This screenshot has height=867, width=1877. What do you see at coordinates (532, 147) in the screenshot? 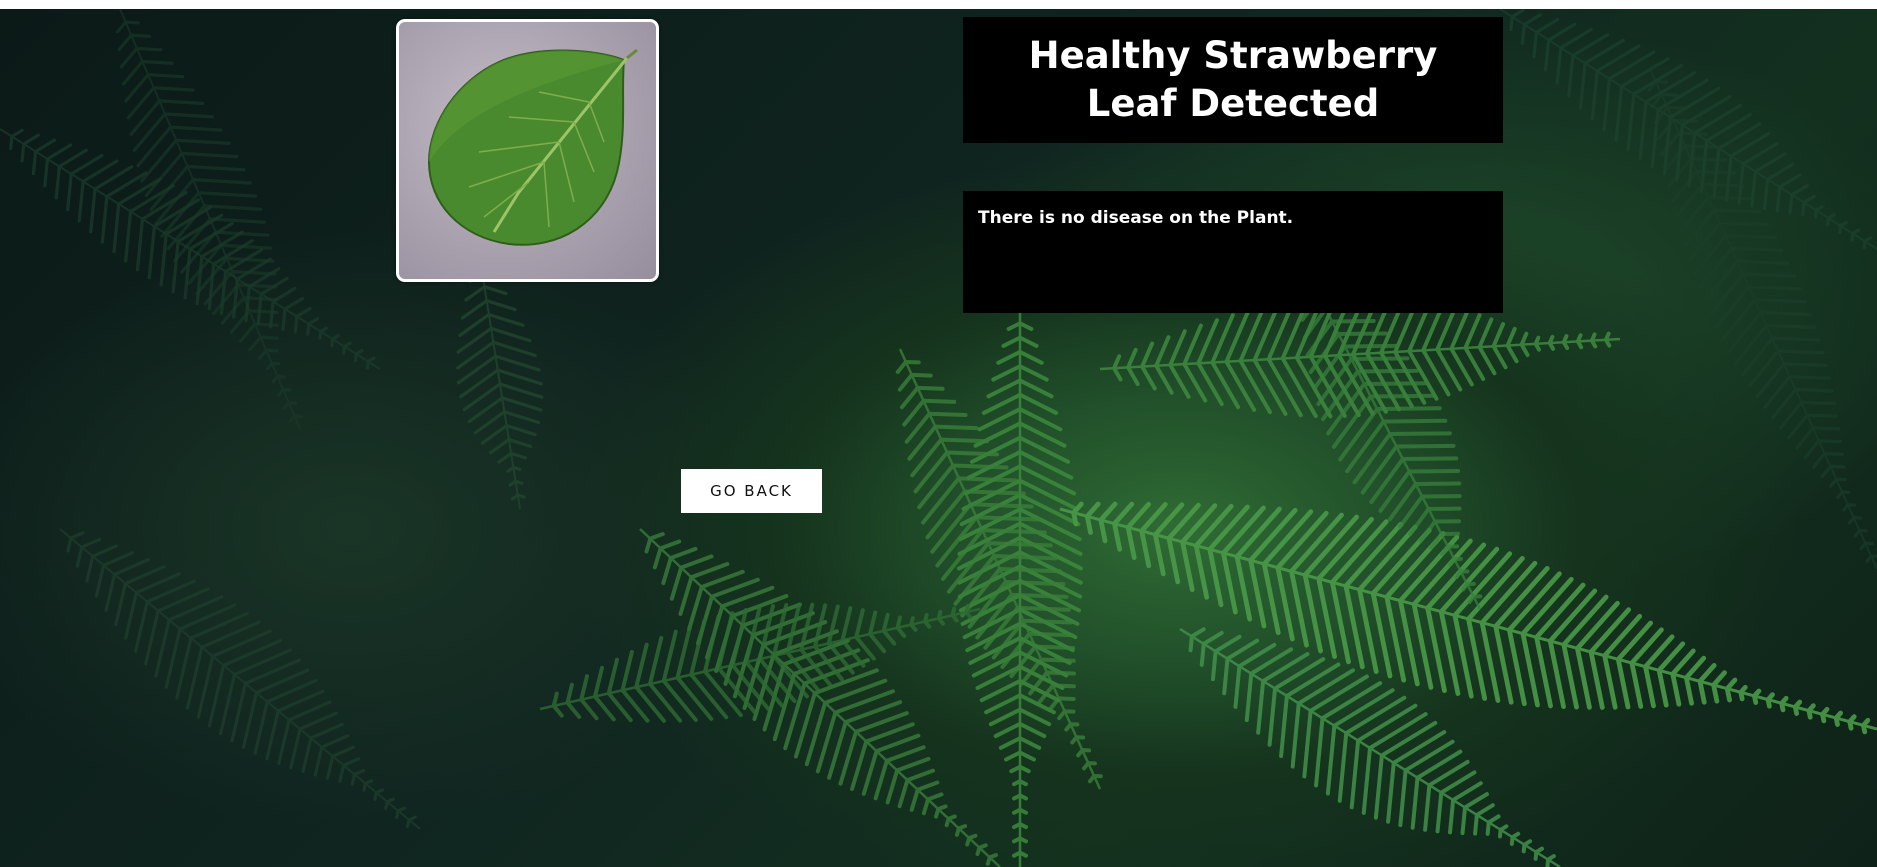
I see `leaf-icon` at bounding box center [532, 147].